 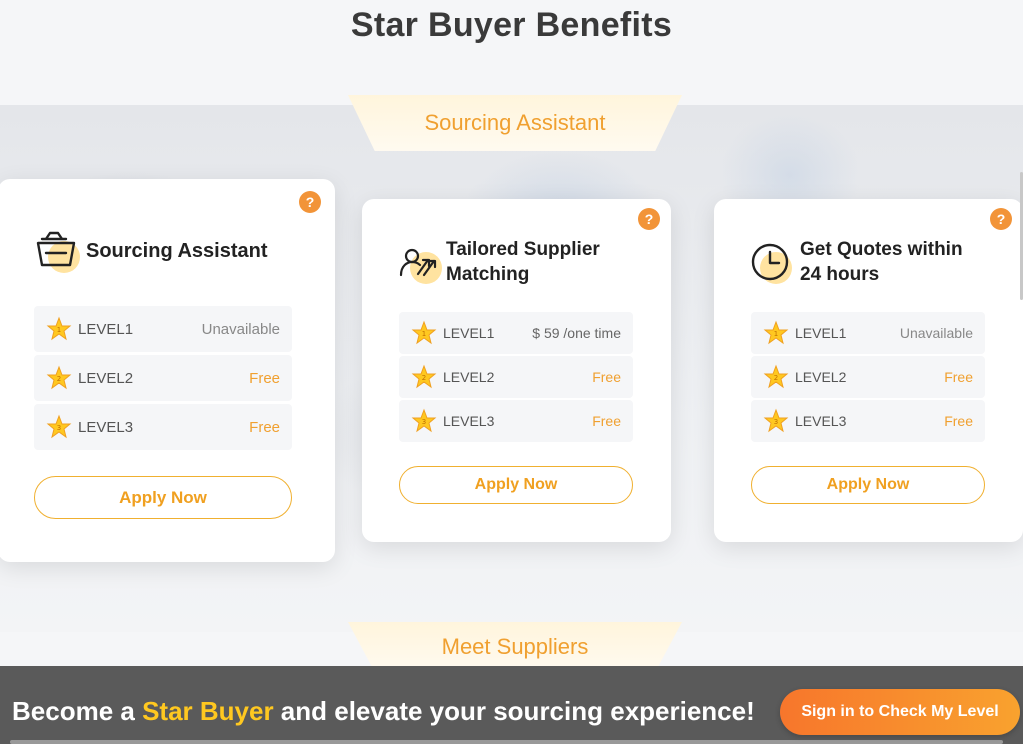 What do you see at coordinates (514, 711) in the screenshot?
I see `promo-suffix: and elevate your sourcing experience!` at bounding box center [514, 711].